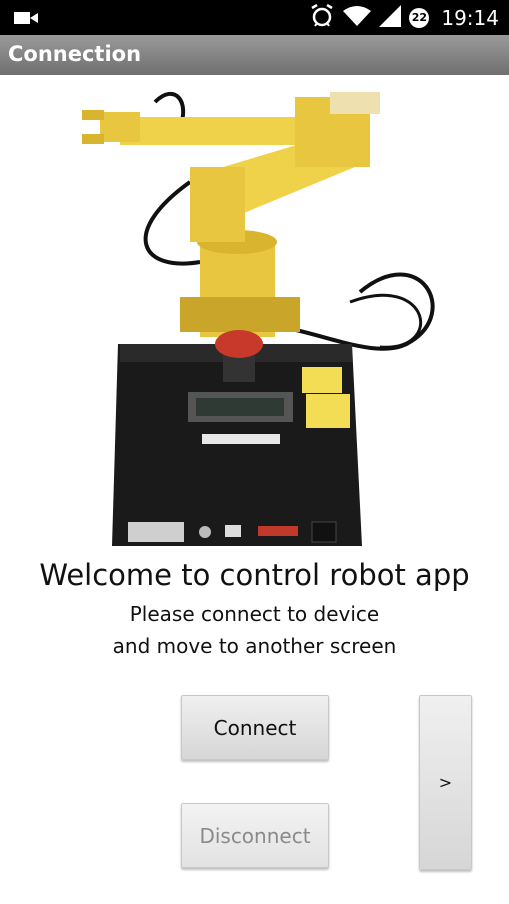 Image resolution: width=509 pixels, height=904 pixels. Describe the element at coordinates (254, 614) in the screenshot. I see `instruction-line-1: Please connect to device` at that location.